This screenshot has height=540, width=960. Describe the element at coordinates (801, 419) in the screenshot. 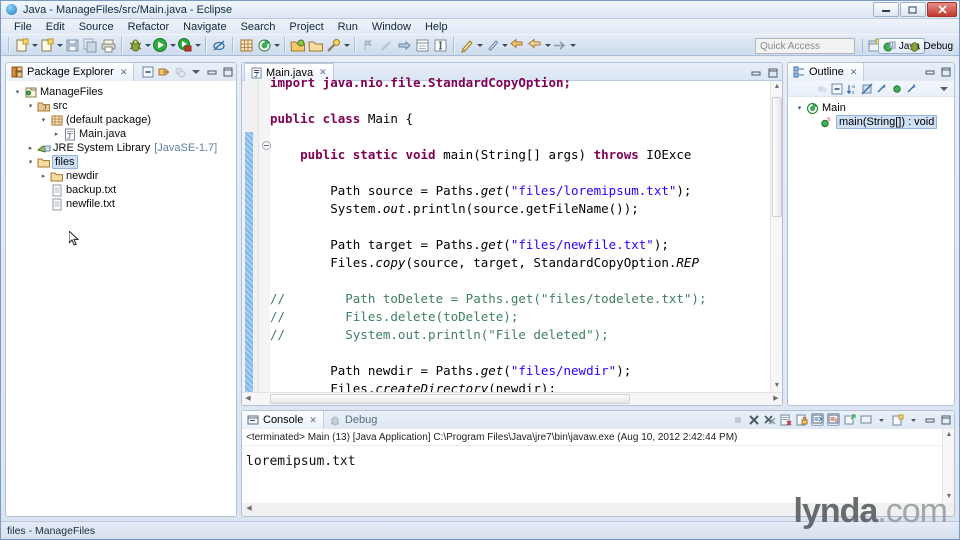

I see `scroll-lock-icon` at that location.